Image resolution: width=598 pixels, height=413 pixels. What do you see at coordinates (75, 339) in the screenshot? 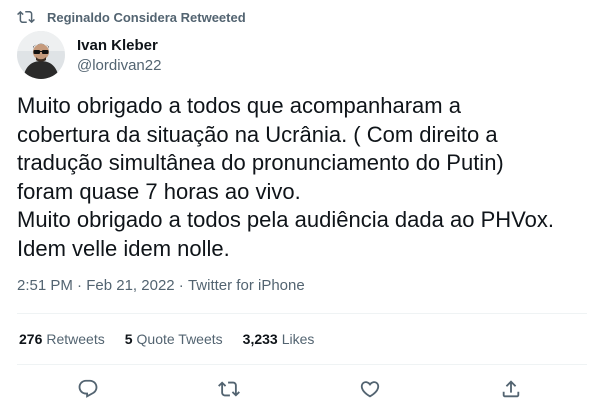
I see `retweets-label: Retweets` at bounding box center [75, 339].